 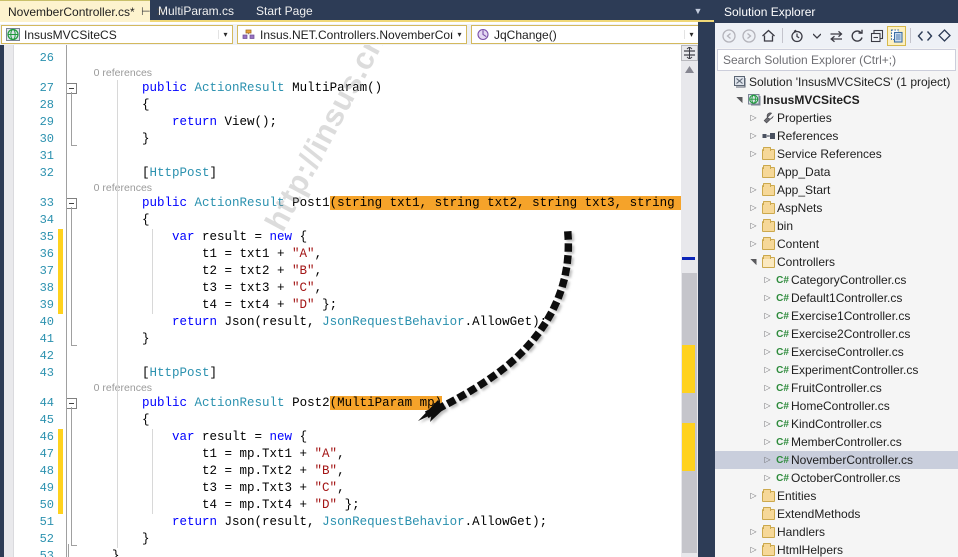 What do you see at coordinates (221, 505) in the screenshot?
I see `code-line: t4 = mp.Txt4 + "D" };` at bounding box center [221, 505].